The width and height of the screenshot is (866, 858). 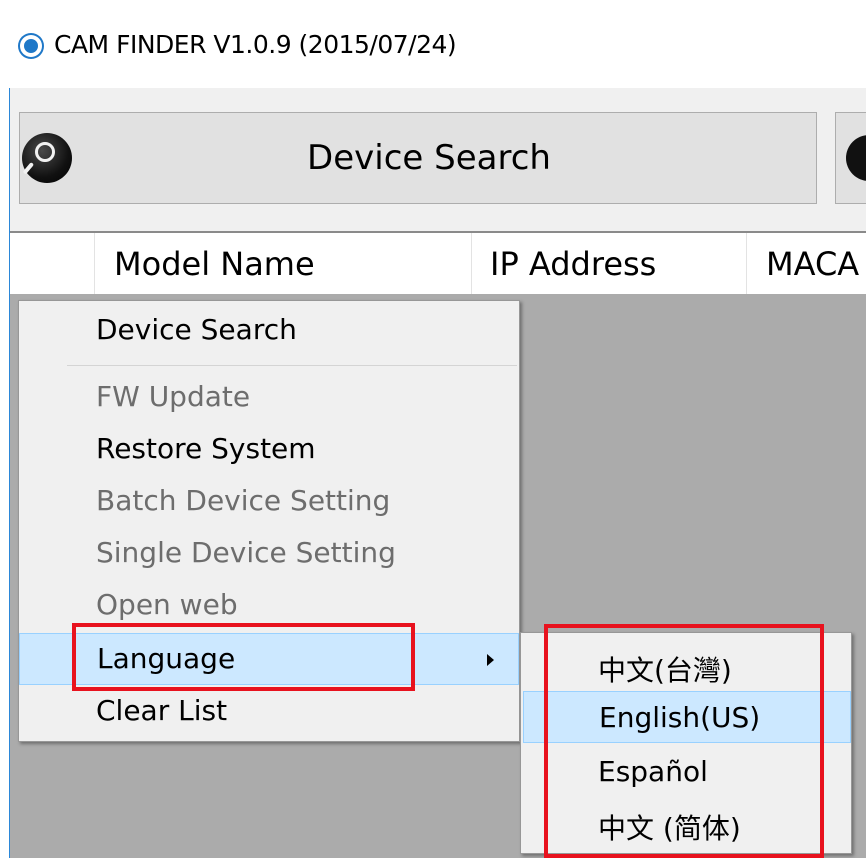 What do you see at coordinates (490, 660) in the screenshot?
I see `submenu-arrow-icon` at bounding box center [490, 660].